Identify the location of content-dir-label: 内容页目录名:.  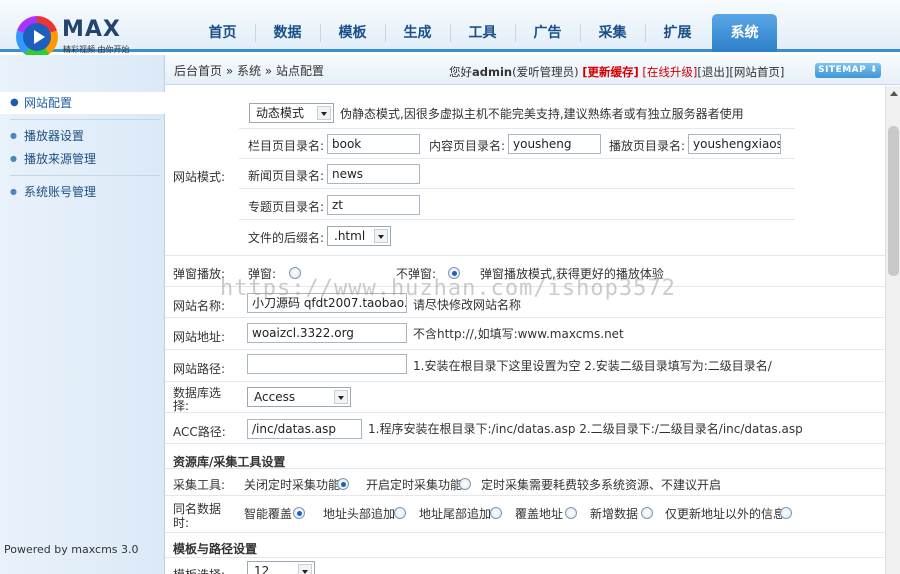
(467, 146).